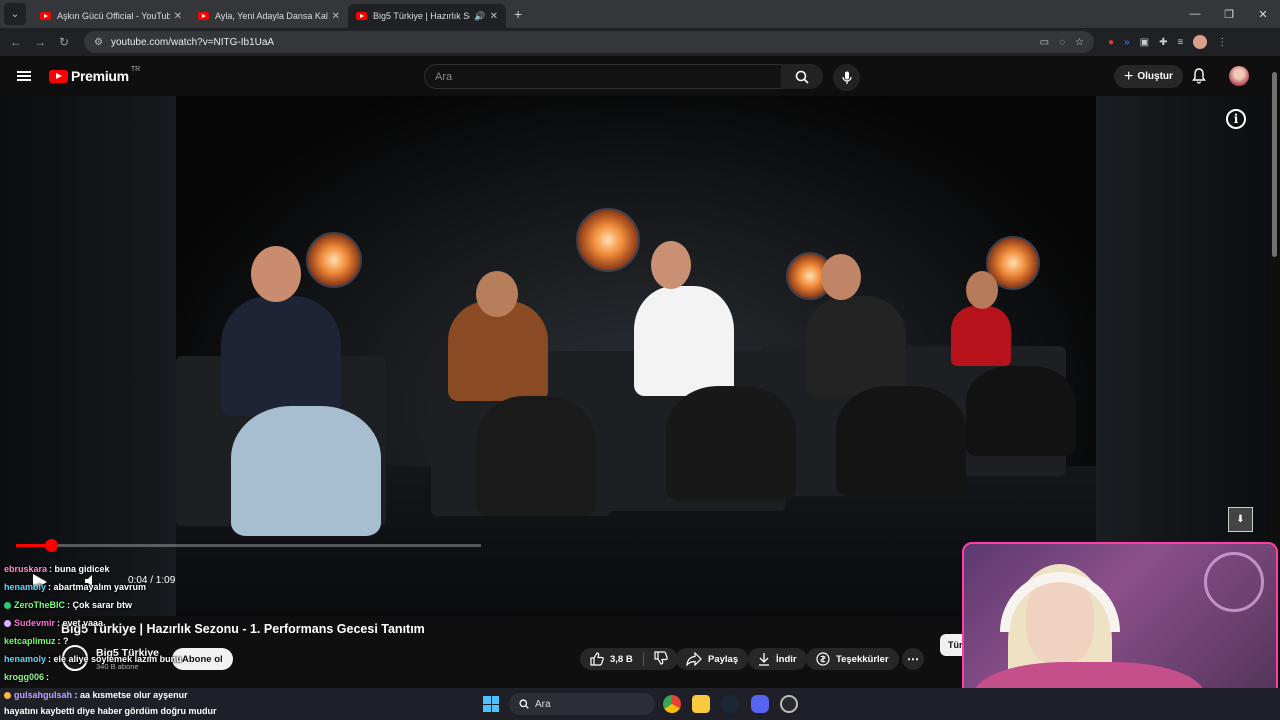  I want to click on logo-region: TR, so click(135, 69).